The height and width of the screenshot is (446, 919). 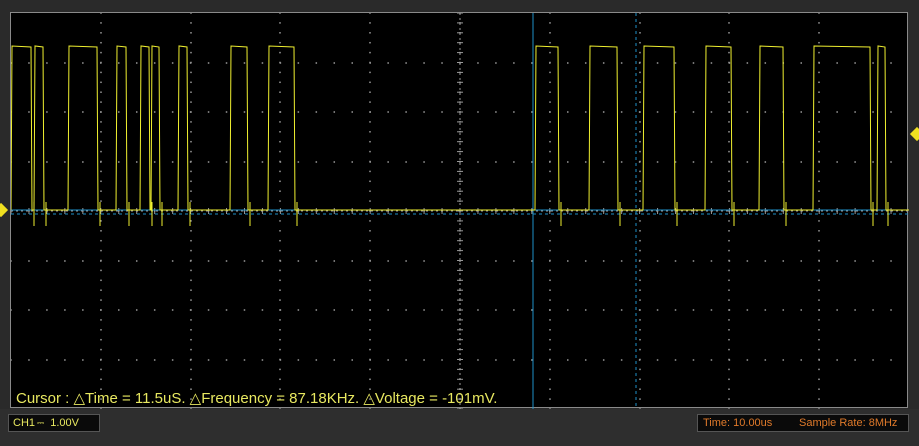 I want to click on ch1-ground-marker-icon, so click(x=4, y=210).